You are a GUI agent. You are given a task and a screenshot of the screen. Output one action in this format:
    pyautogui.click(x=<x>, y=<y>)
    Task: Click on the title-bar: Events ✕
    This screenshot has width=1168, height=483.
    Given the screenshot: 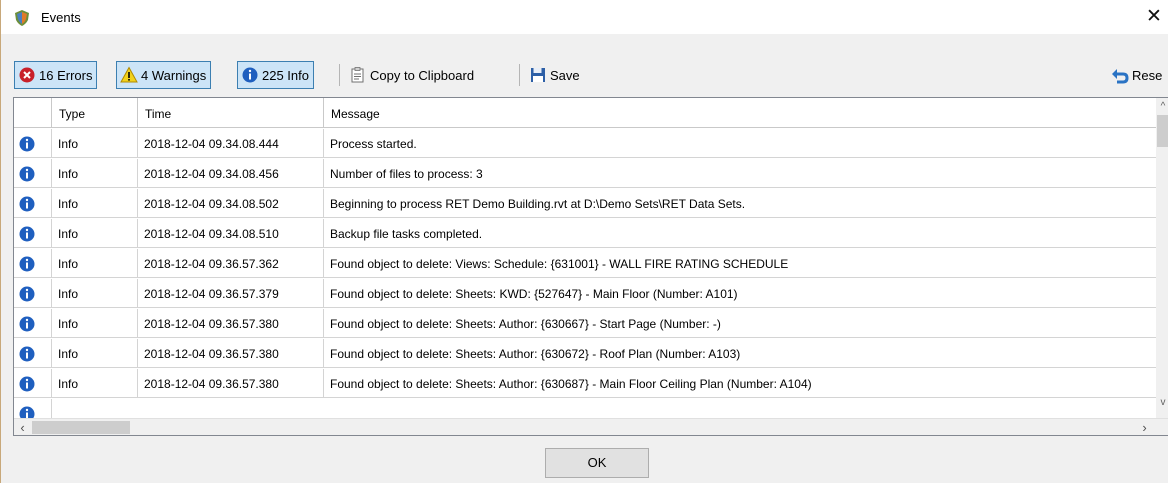 What is the action you would take?
    pyautogui.click(x=584, y=17)
    